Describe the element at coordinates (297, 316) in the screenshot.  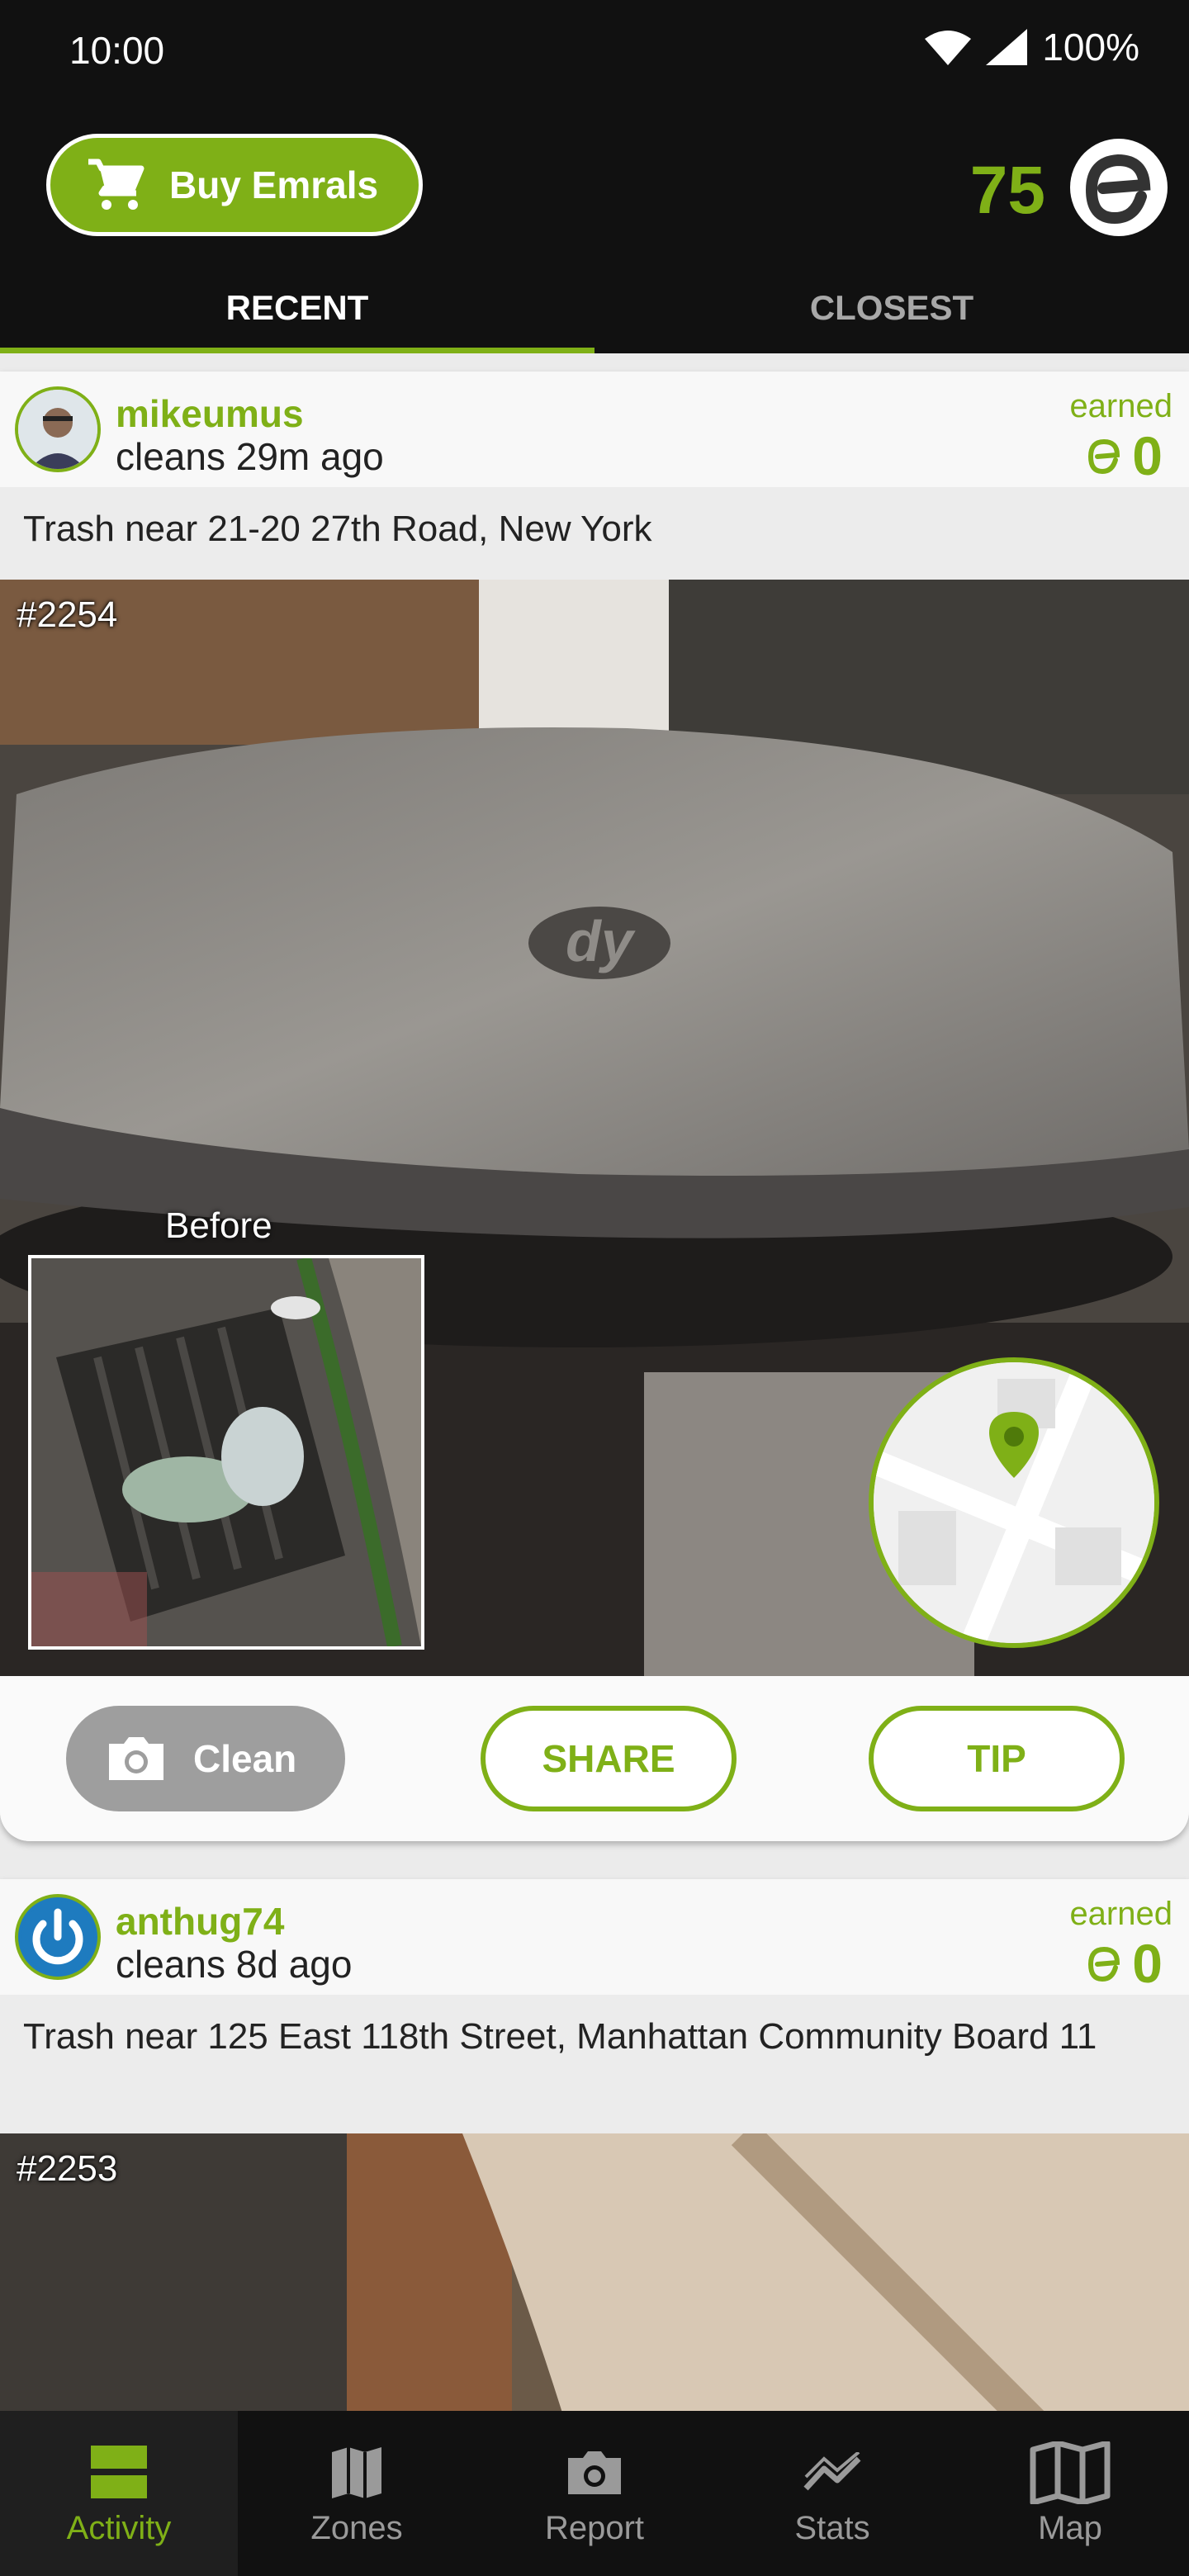
I see `tab-recent: RECENT` at that location.